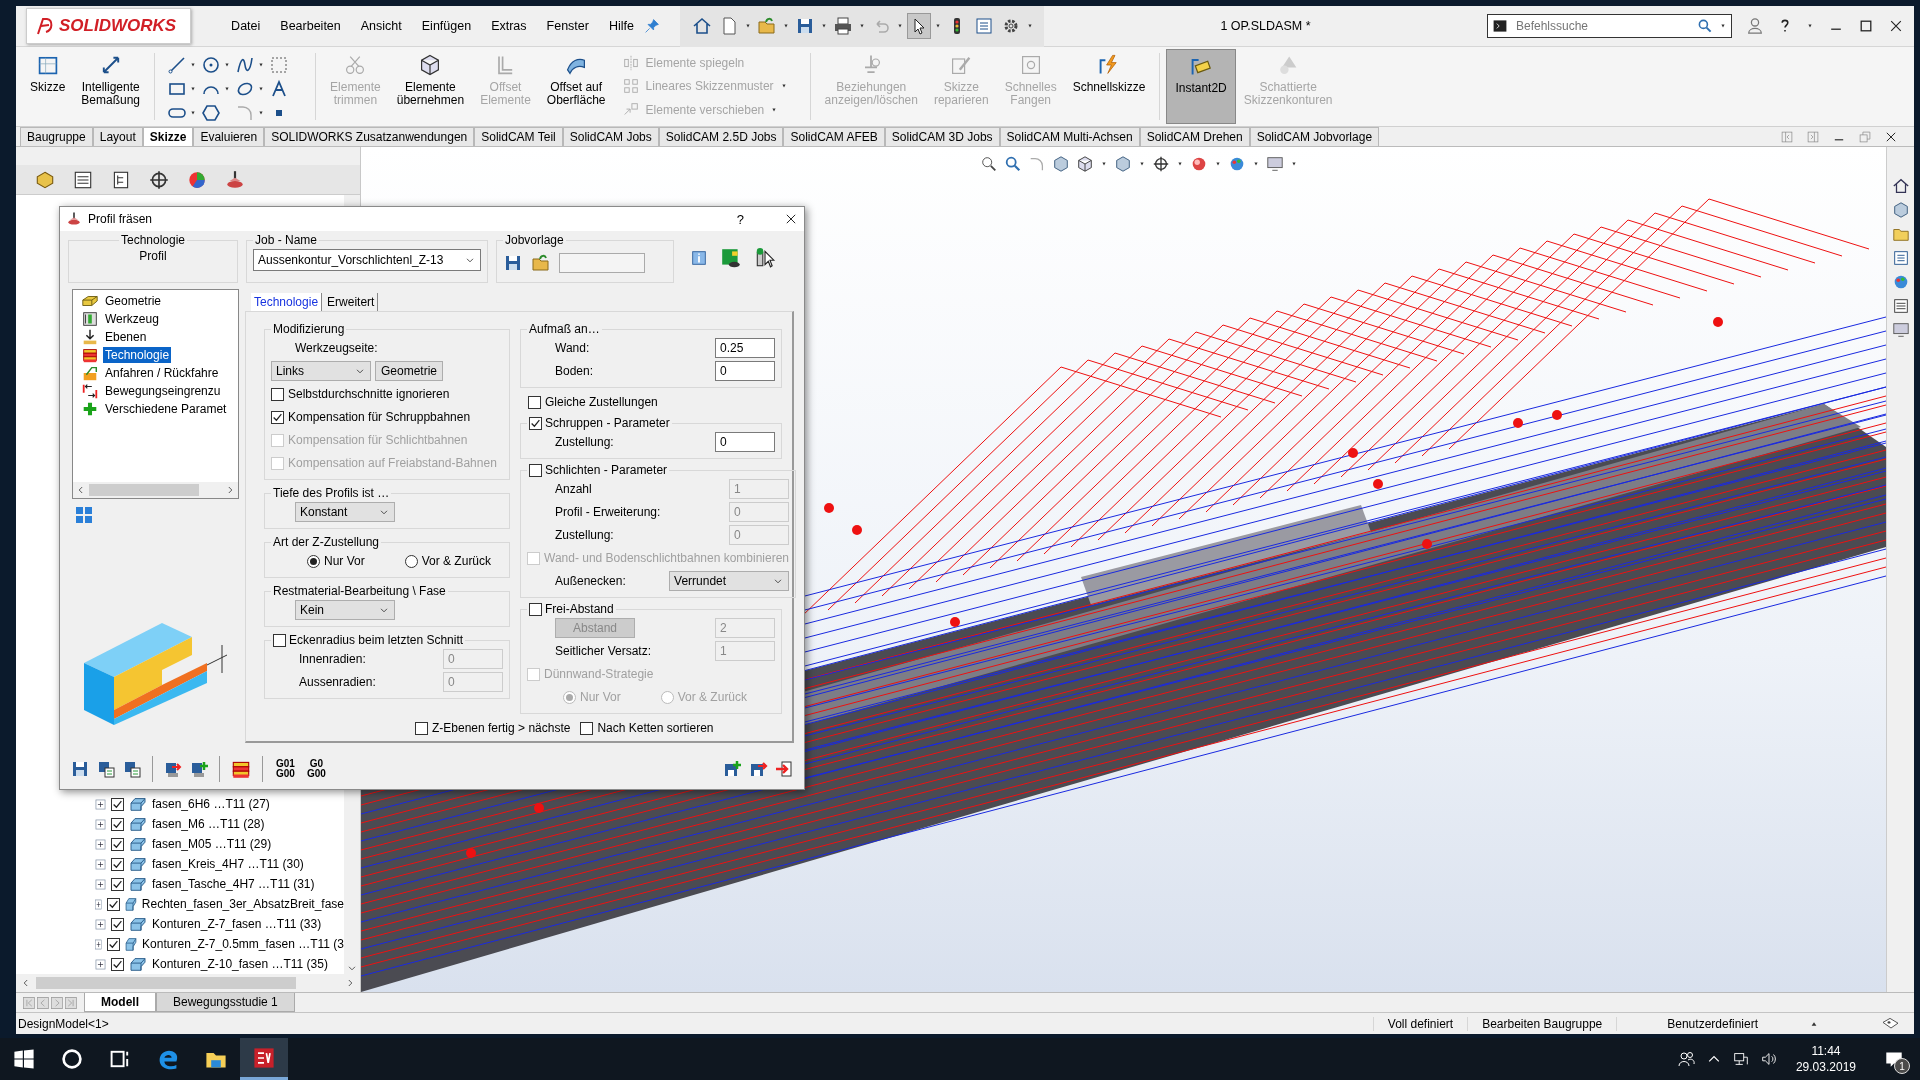 This screenshot has width=1920, height=1080. What do you see at coordinates (212, 844) in the screenshot?
I see `tree-item: fasen_M05 …T11 (29)` at bounding box center [212, 844].